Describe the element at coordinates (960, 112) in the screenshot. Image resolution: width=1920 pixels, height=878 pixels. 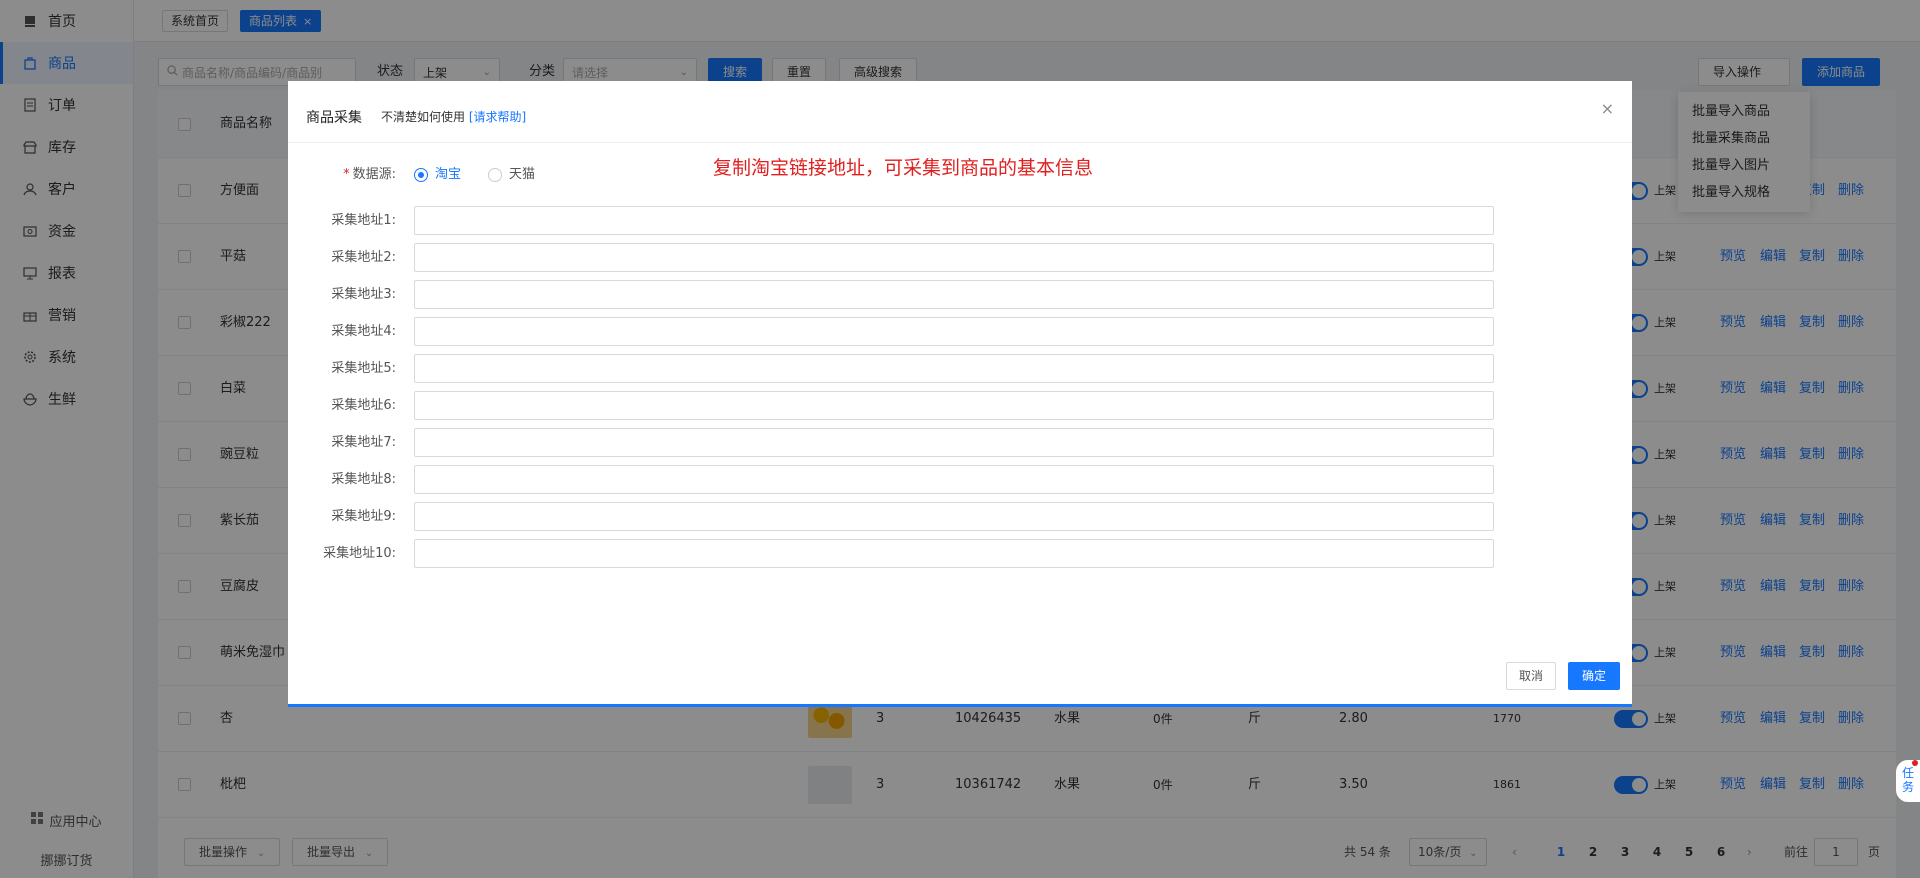
I see `dialog-header: 商品采集 不清楚如何使用 [请求帮助] ×` at that location.